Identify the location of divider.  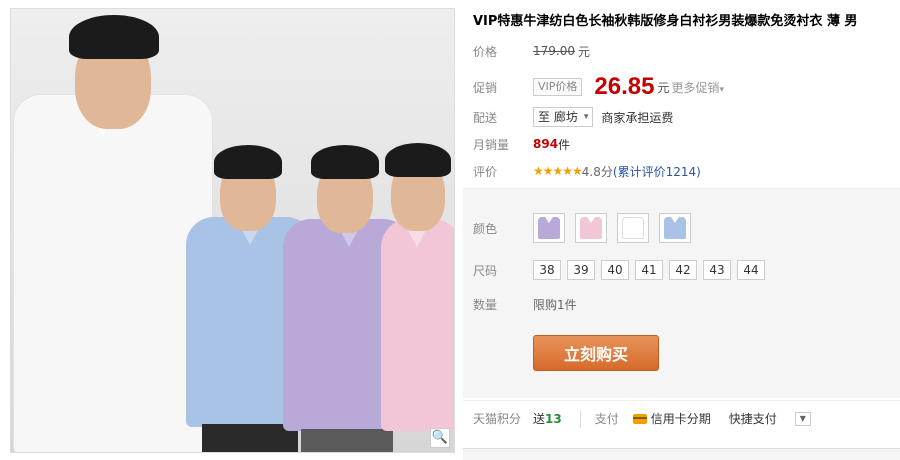
(580, 418).